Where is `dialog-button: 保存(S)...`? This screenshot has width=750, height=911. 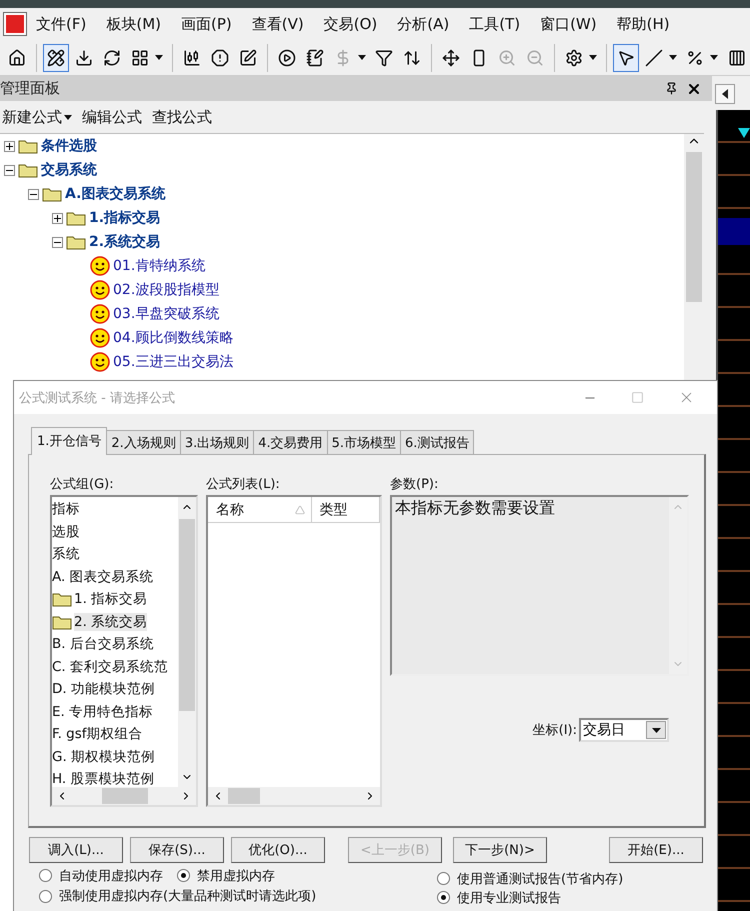 dialog-button: 保存(S)... is located at coordinates (177, 850).